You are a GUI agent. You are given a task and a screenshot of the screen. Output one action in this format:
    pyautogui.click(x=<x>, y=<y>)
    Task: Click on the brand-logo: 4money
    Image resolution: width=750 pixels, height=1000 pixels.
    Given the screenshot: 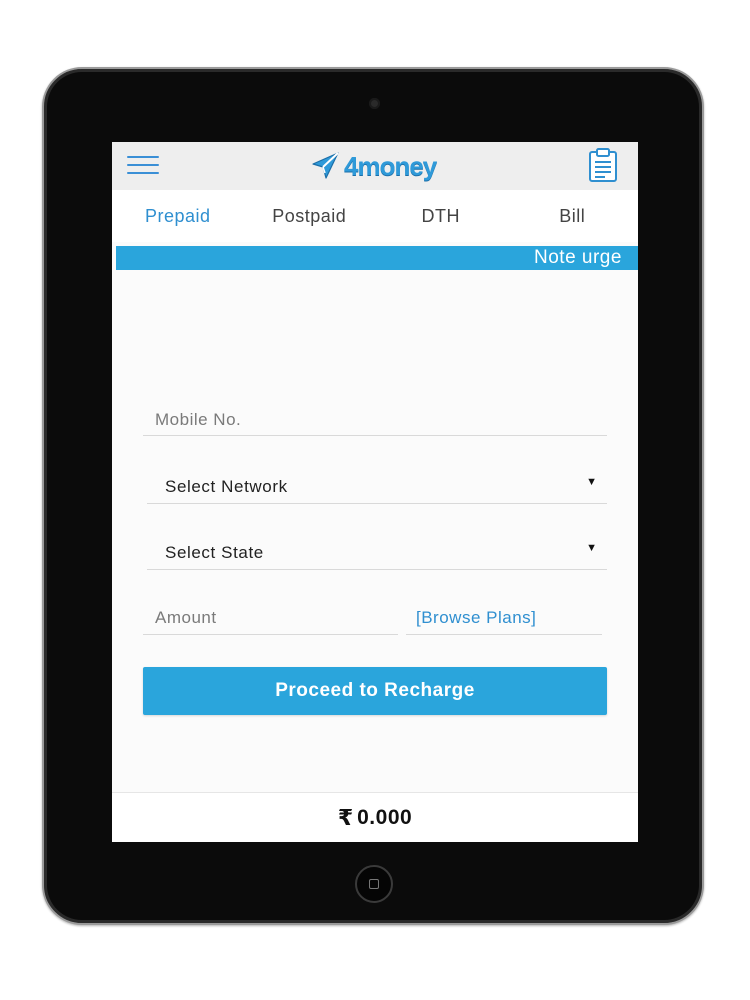 What is the action you would take?
    pyautogui.click(x=373, y=166)
    